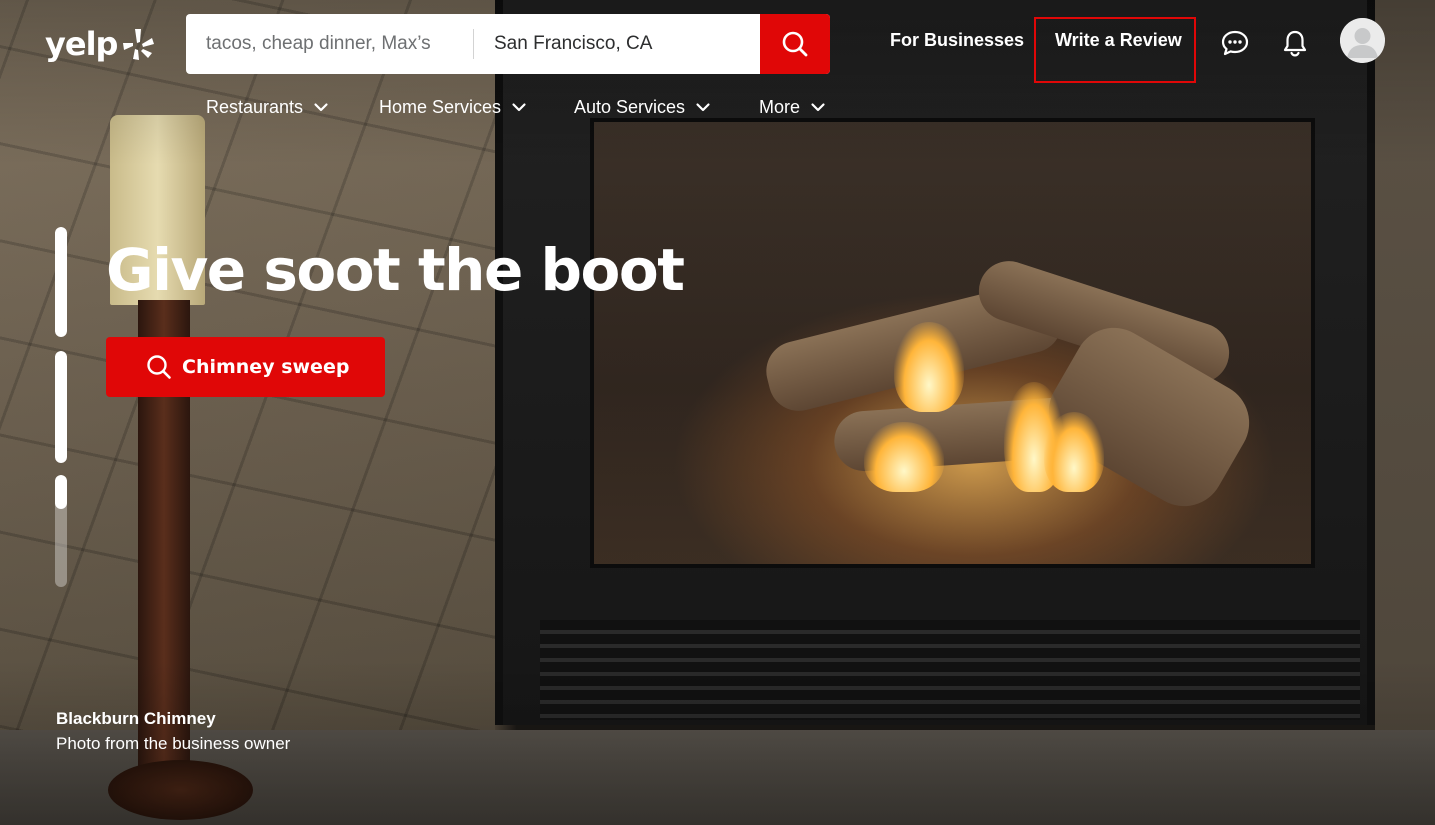 This screenshot has width=1435, height=825. What do you see at coordinates (440, 106) in the screenshot?
I see `category-label: Home Services` at bounding box center [440, 106].